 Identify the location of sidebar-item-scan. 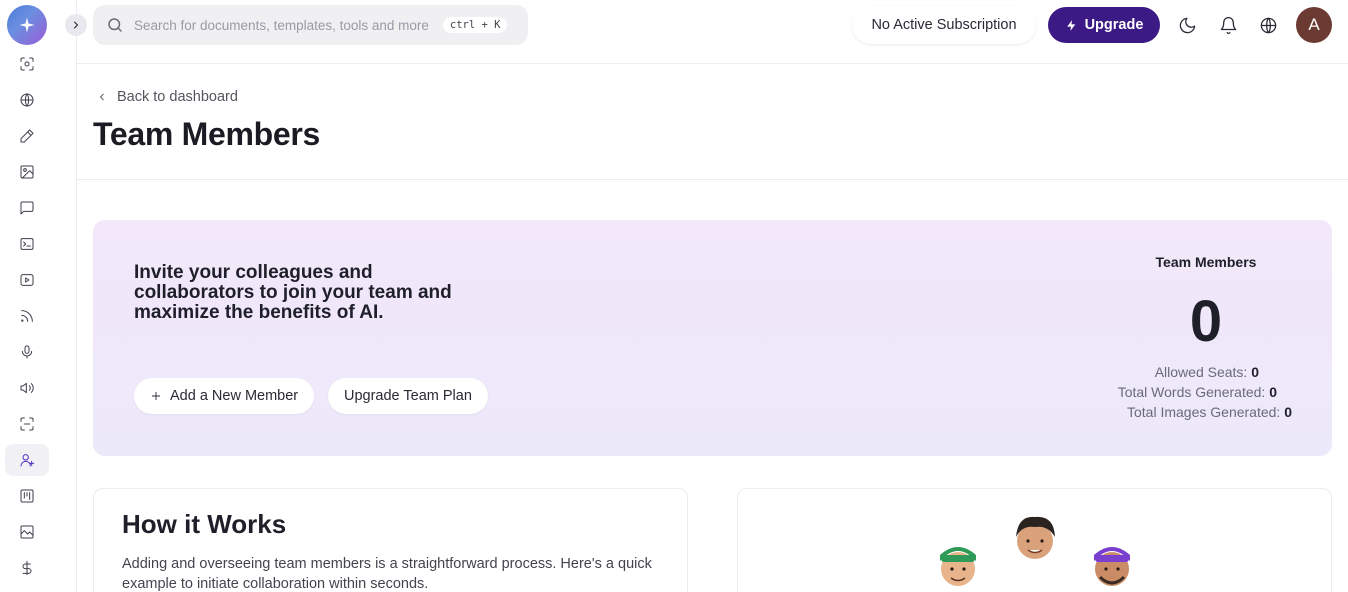
(27, 424).